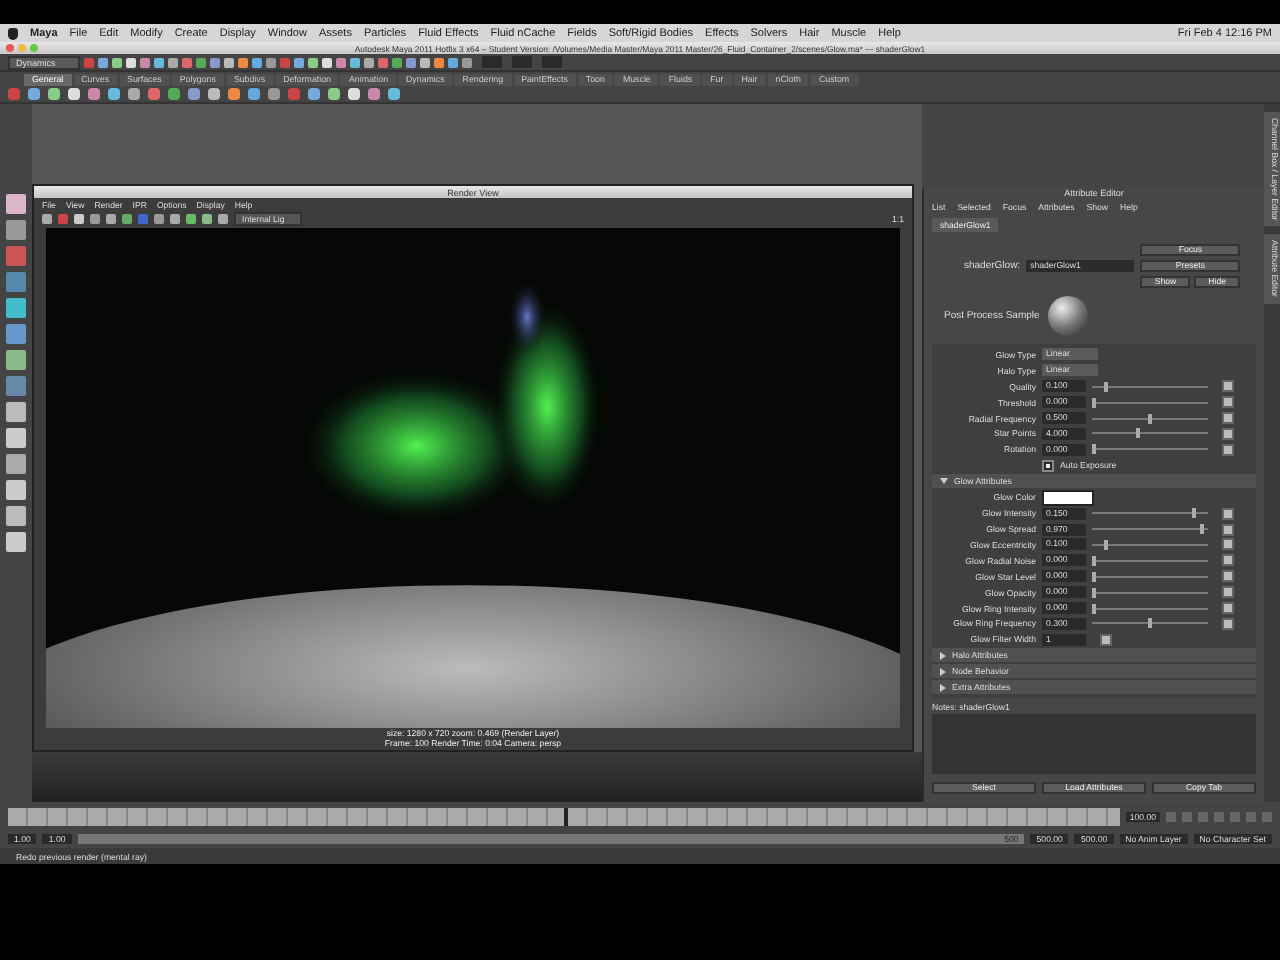 The image size is (1280, 960). Describe the element at coordinates (944, 481) in the screenshot. I see `expanded-triangle-icon` at that location.